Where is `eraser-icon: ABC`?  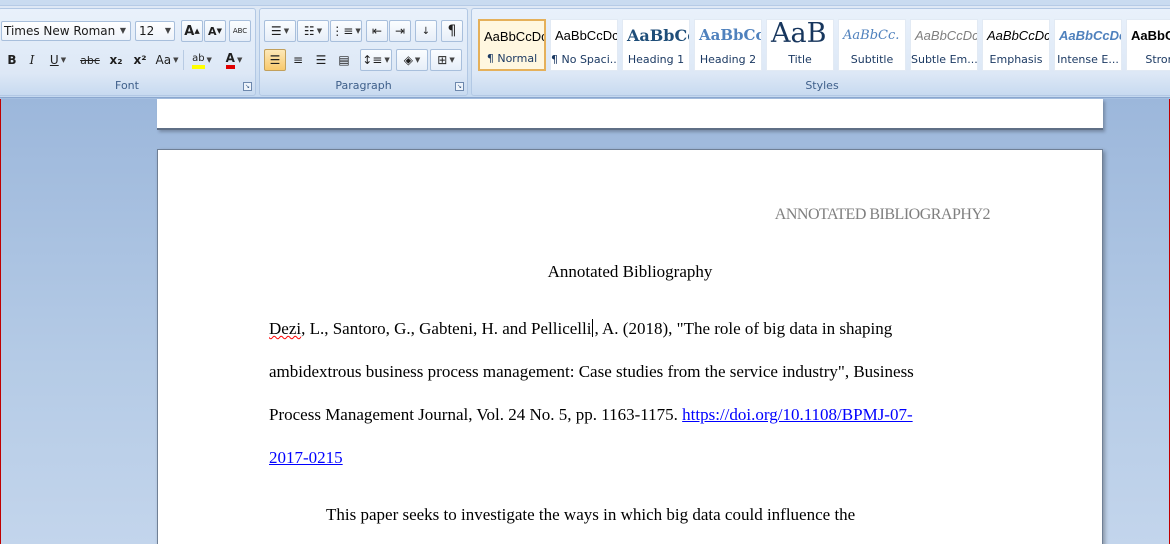
eraser-icon: ABC is located at coordinates (240, 31).